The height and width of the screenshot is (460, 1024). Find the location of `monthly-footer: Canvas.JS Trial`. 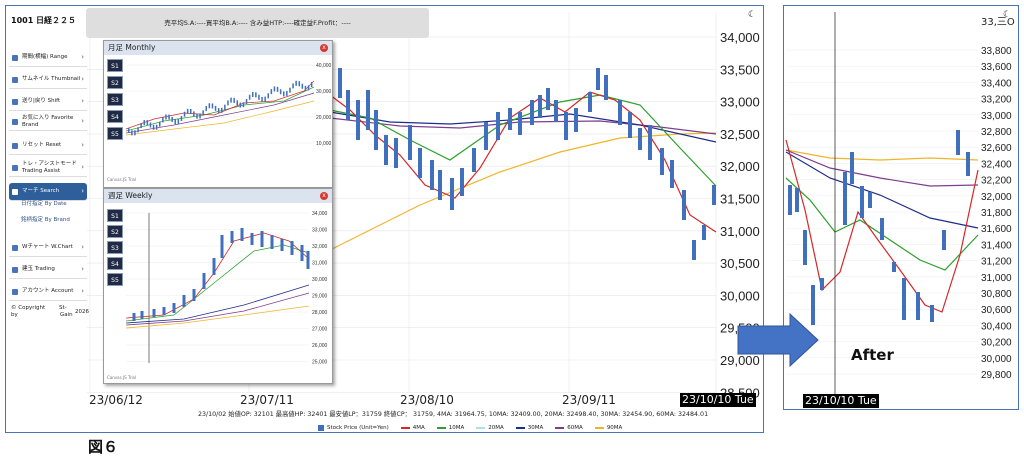

monthly-footer: Canvas.JS Trial is located at coordinates (122, 179).